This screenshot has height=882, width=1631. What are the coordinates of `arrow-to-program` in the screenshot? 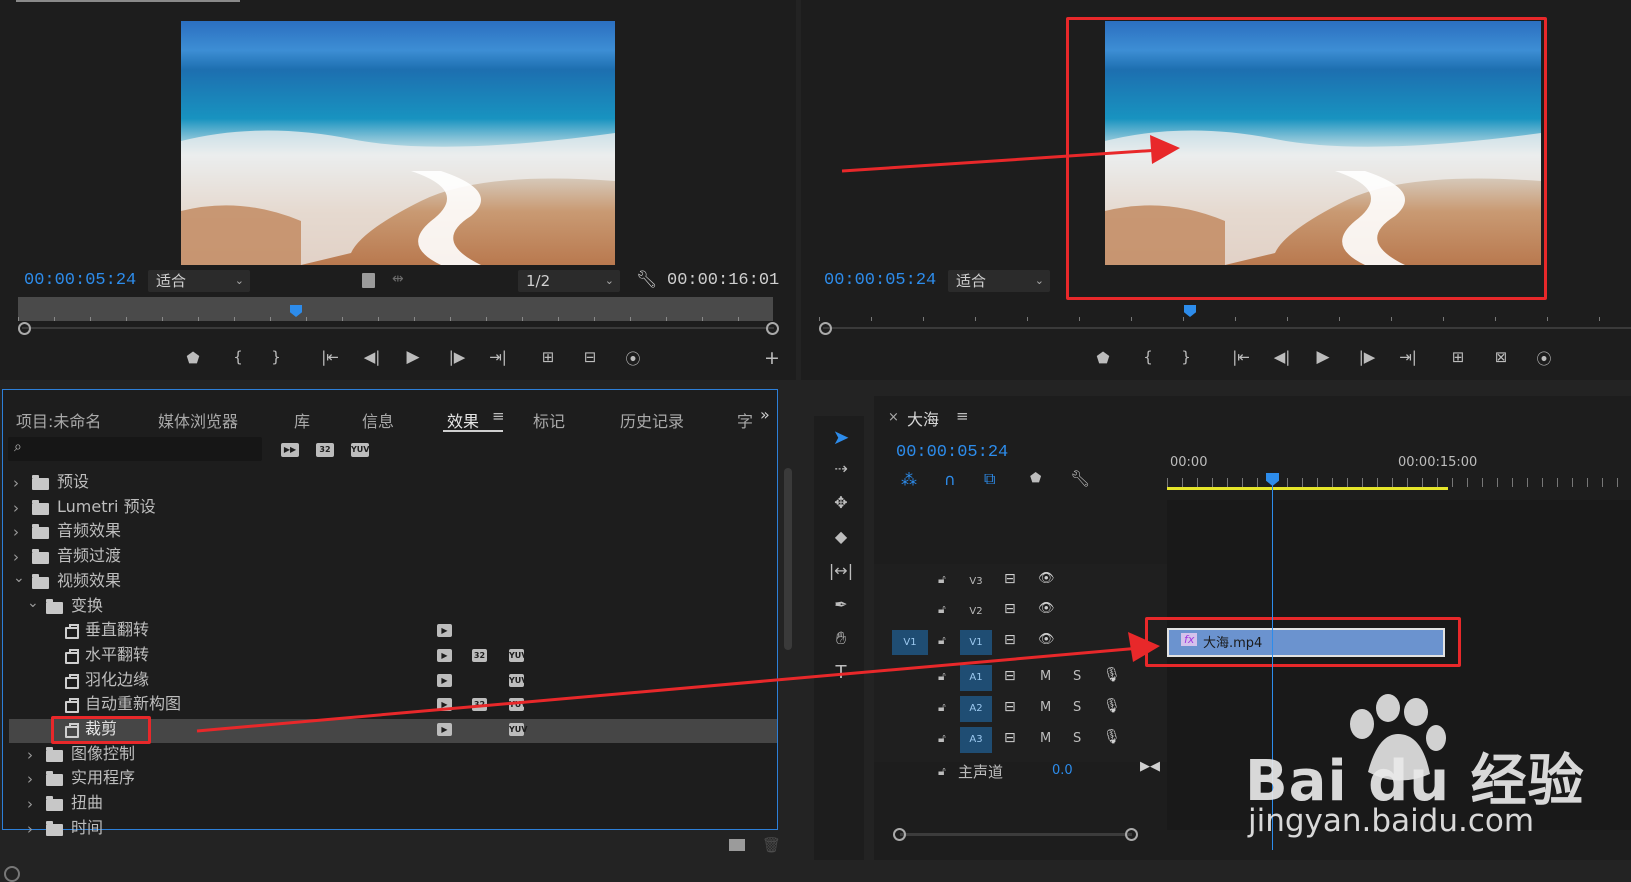 It's located at (1001, 160).